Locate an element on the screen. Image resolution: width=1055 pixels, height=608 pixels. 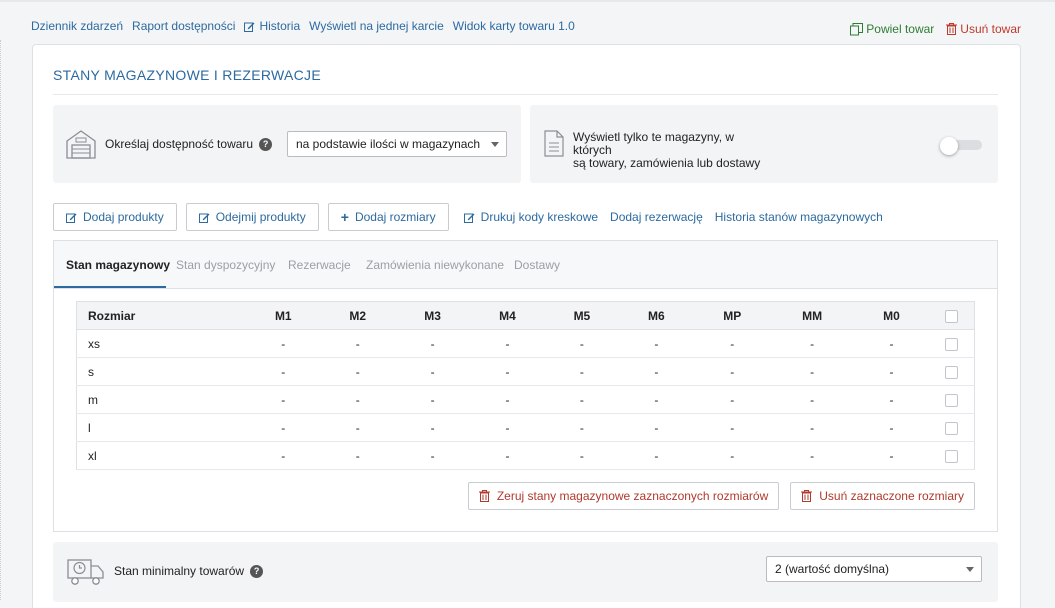
tab-available-stock: Stan dyspozycyjny is located at coordinates (225, 265).